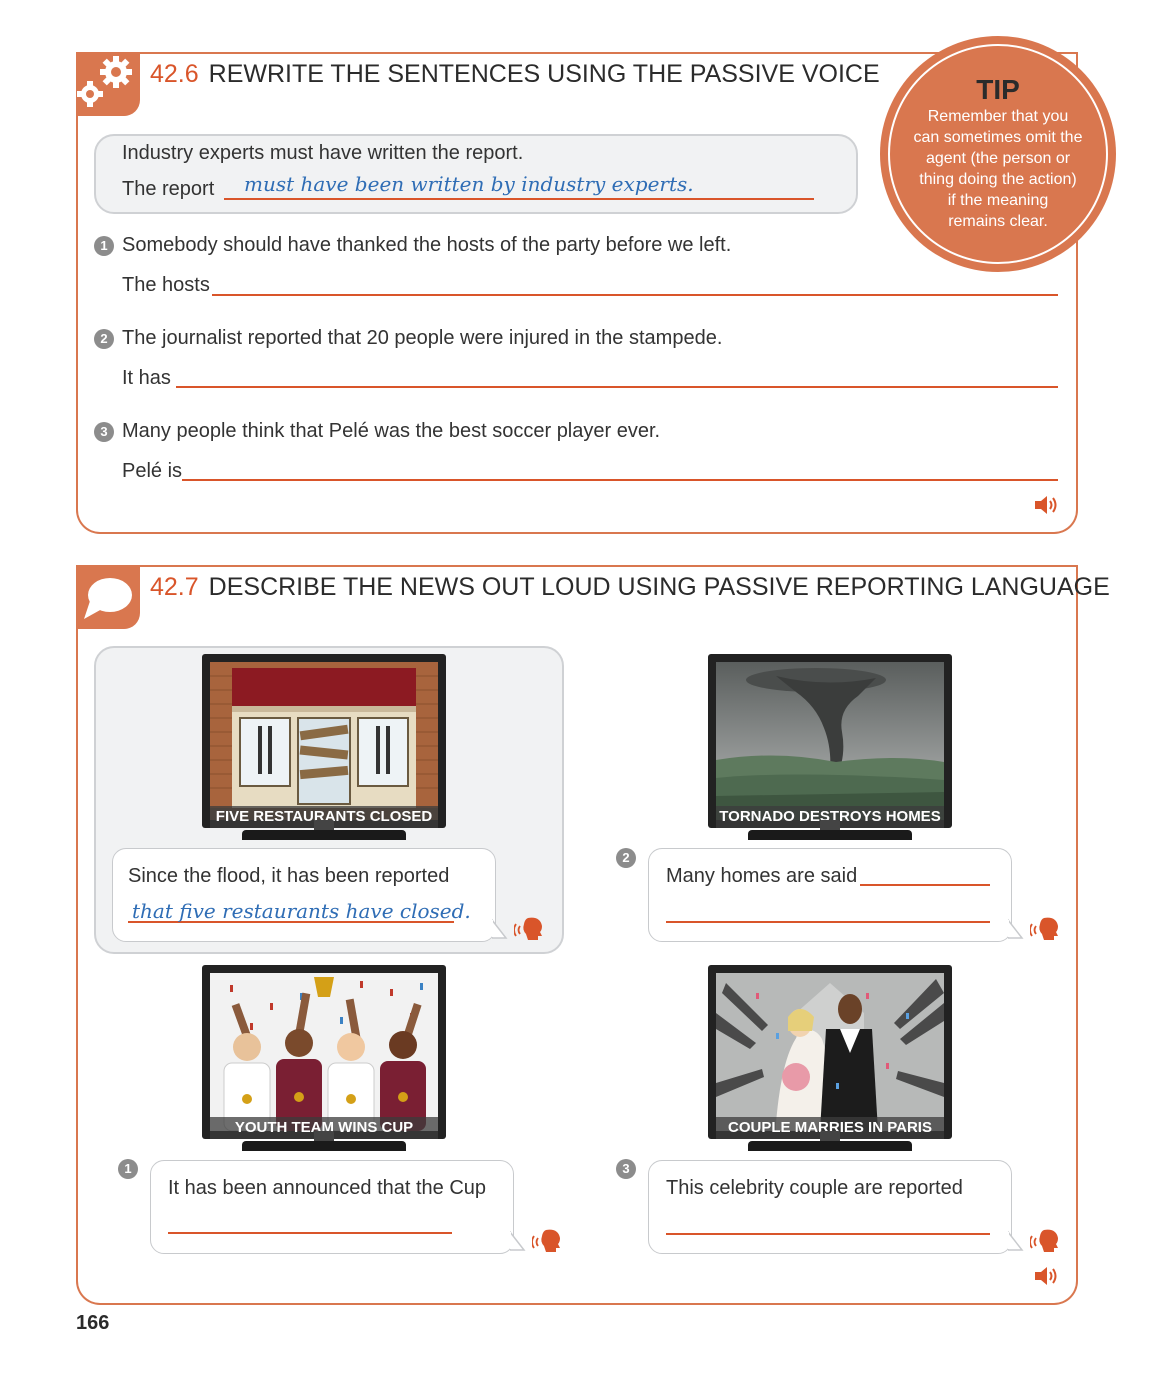 The width and height of the screenshot is (1152, 1376). I want to click on item-prompt: This celebrity couple are reported, so click(814, 1188).